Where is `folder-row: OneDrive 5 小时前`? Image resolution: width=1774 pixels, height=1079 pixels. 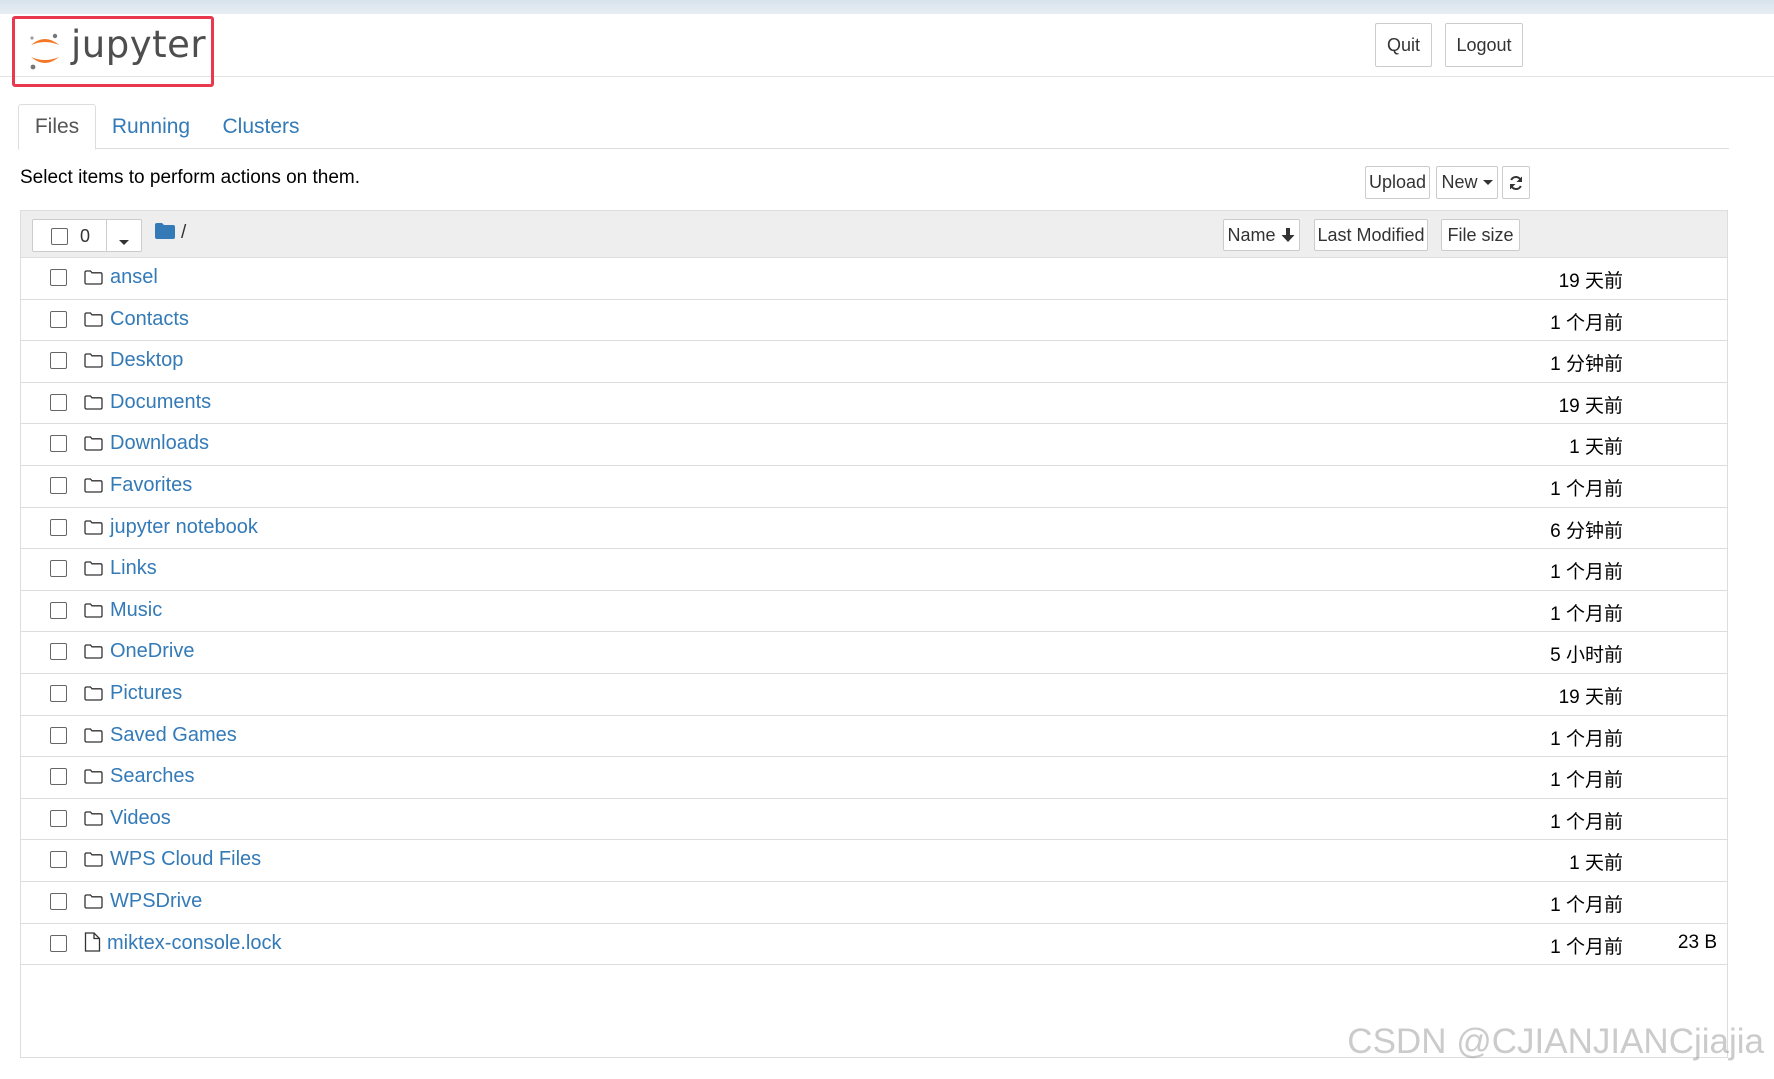
folder-row: OneDrive 5 小时前 is located at coordinates (874, 653).